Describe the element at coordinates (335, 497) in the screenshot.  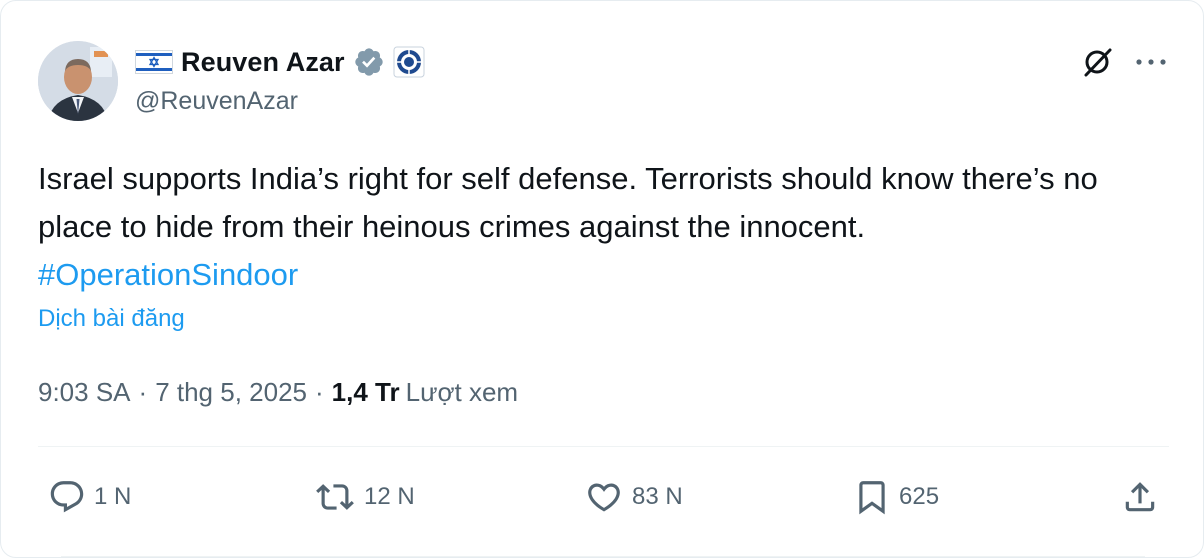
I see `repost-icon` at that location.